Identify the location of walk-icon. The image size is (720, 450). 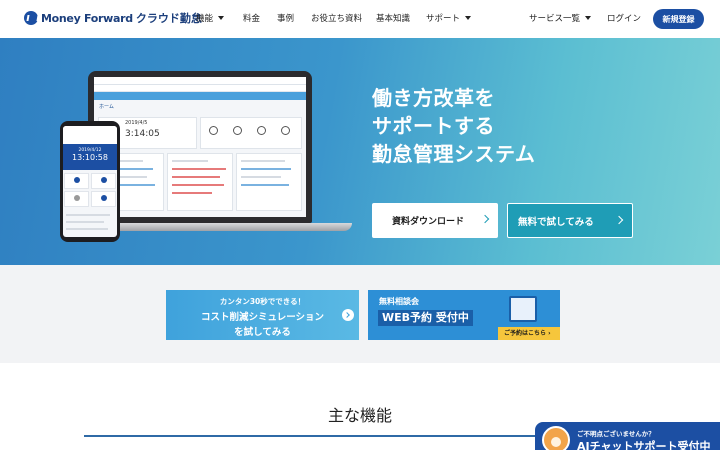
(237, 130).